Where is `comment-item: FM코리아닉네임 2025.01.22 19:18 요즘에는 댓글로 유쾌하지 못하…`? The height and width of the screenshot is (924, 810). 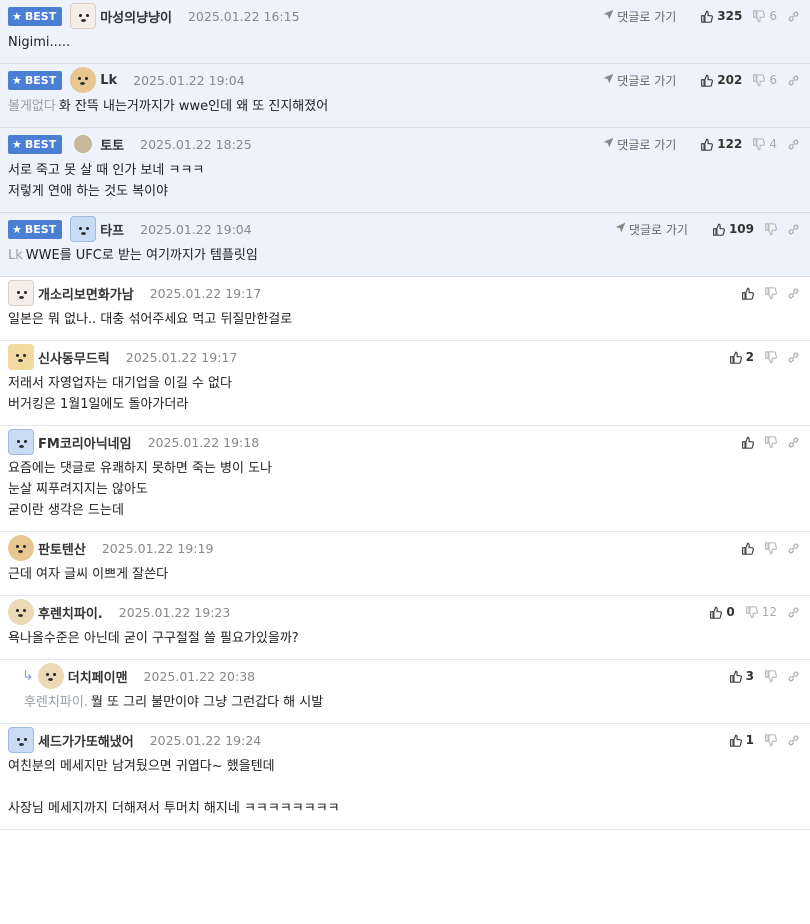 comment-item: FM코리아닉네임 2025.01.22 19:18 요즘에는 댓글로 유쾌하지 못하… is located at coordinates (405, 479).